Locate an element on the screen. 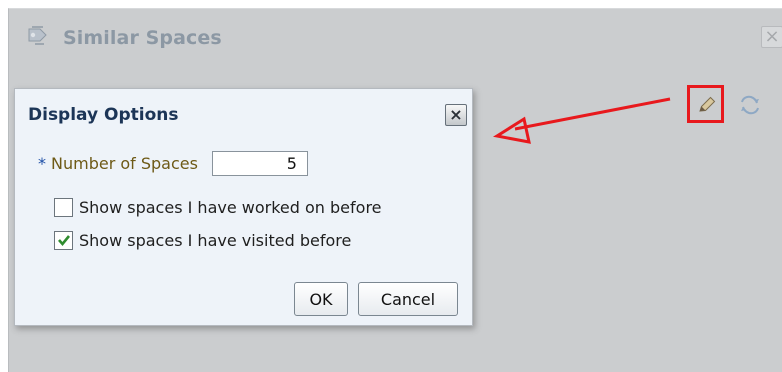  cancel-button: Cancel is located at coordinates (408, 299).